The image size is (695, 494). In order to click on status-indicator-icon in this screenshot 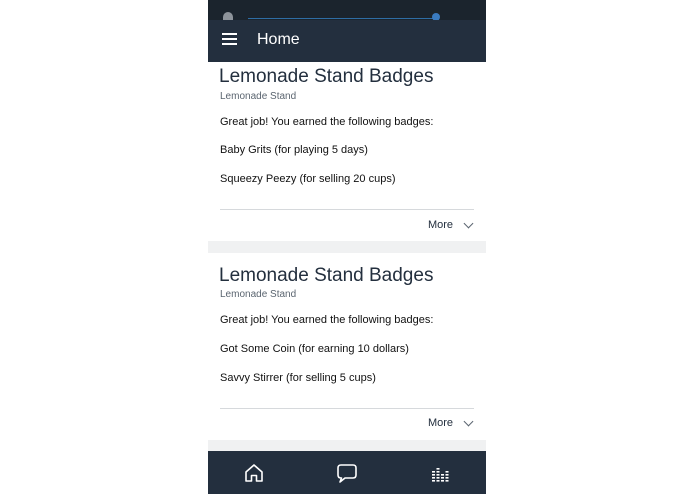, I will do `click(228, 16)`.